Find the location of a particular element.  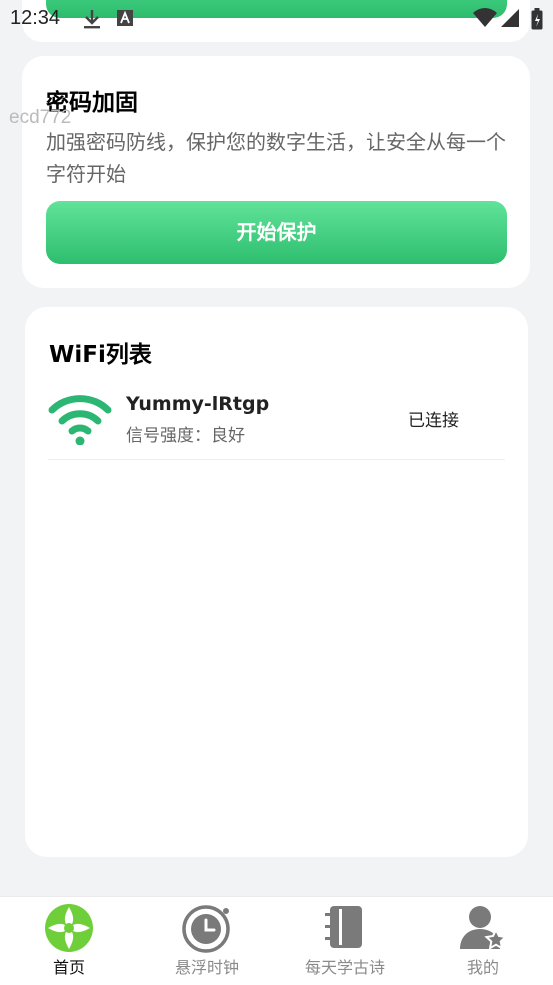

nav-item-home: 首页 is located at coordinates (69, 941).